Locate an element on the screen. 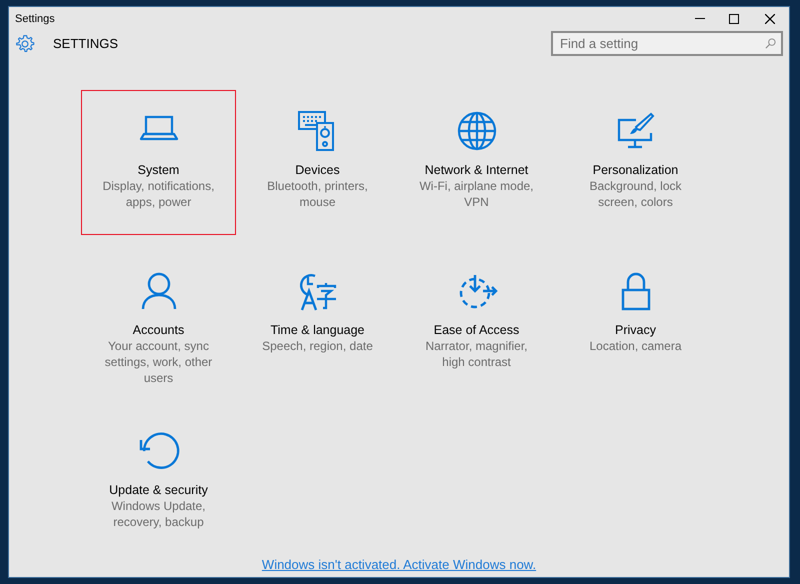 The image size is (800, 584). category-tile: Personalization Background, lock screen, colors is located at coordinates (635, 162).